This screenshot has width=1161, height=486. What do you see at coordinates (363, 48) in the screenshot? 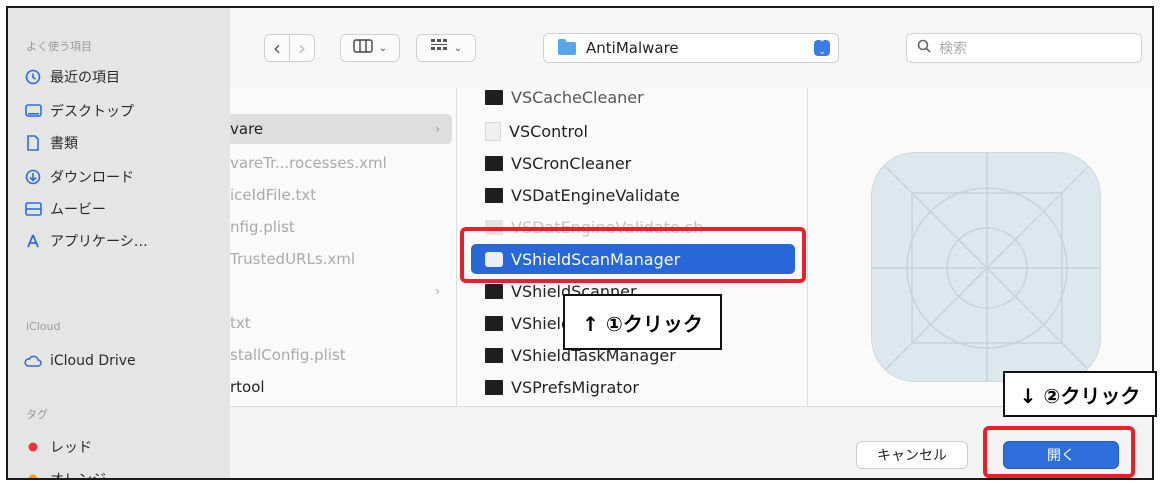
I see `columns-view-icon` at bounding box center [363, 48].